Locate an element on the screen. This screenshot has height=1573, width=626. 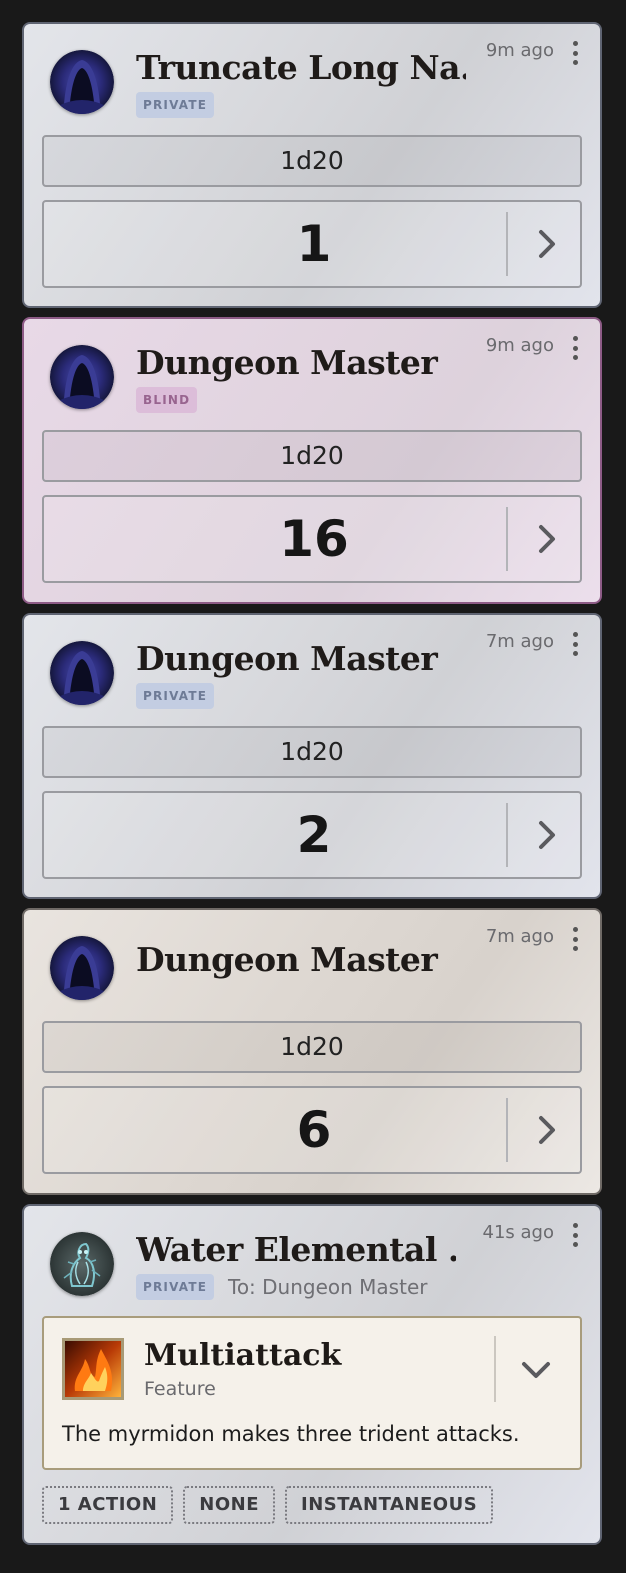
roll-result-box: 16 is located at coordinates (312, 539).